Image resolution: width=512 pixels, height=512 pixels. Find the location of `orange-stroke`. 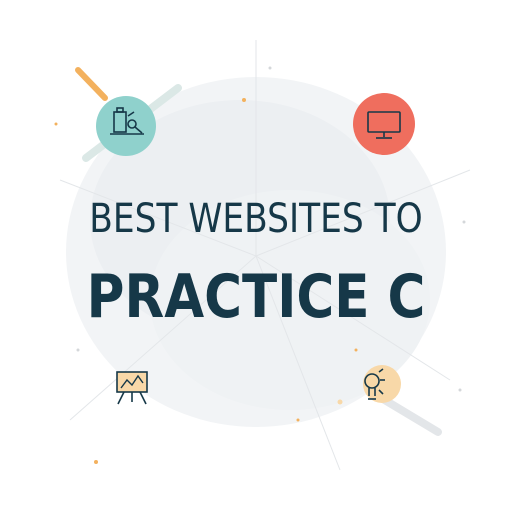

orange-stroke is located at coordinates (91, 84).